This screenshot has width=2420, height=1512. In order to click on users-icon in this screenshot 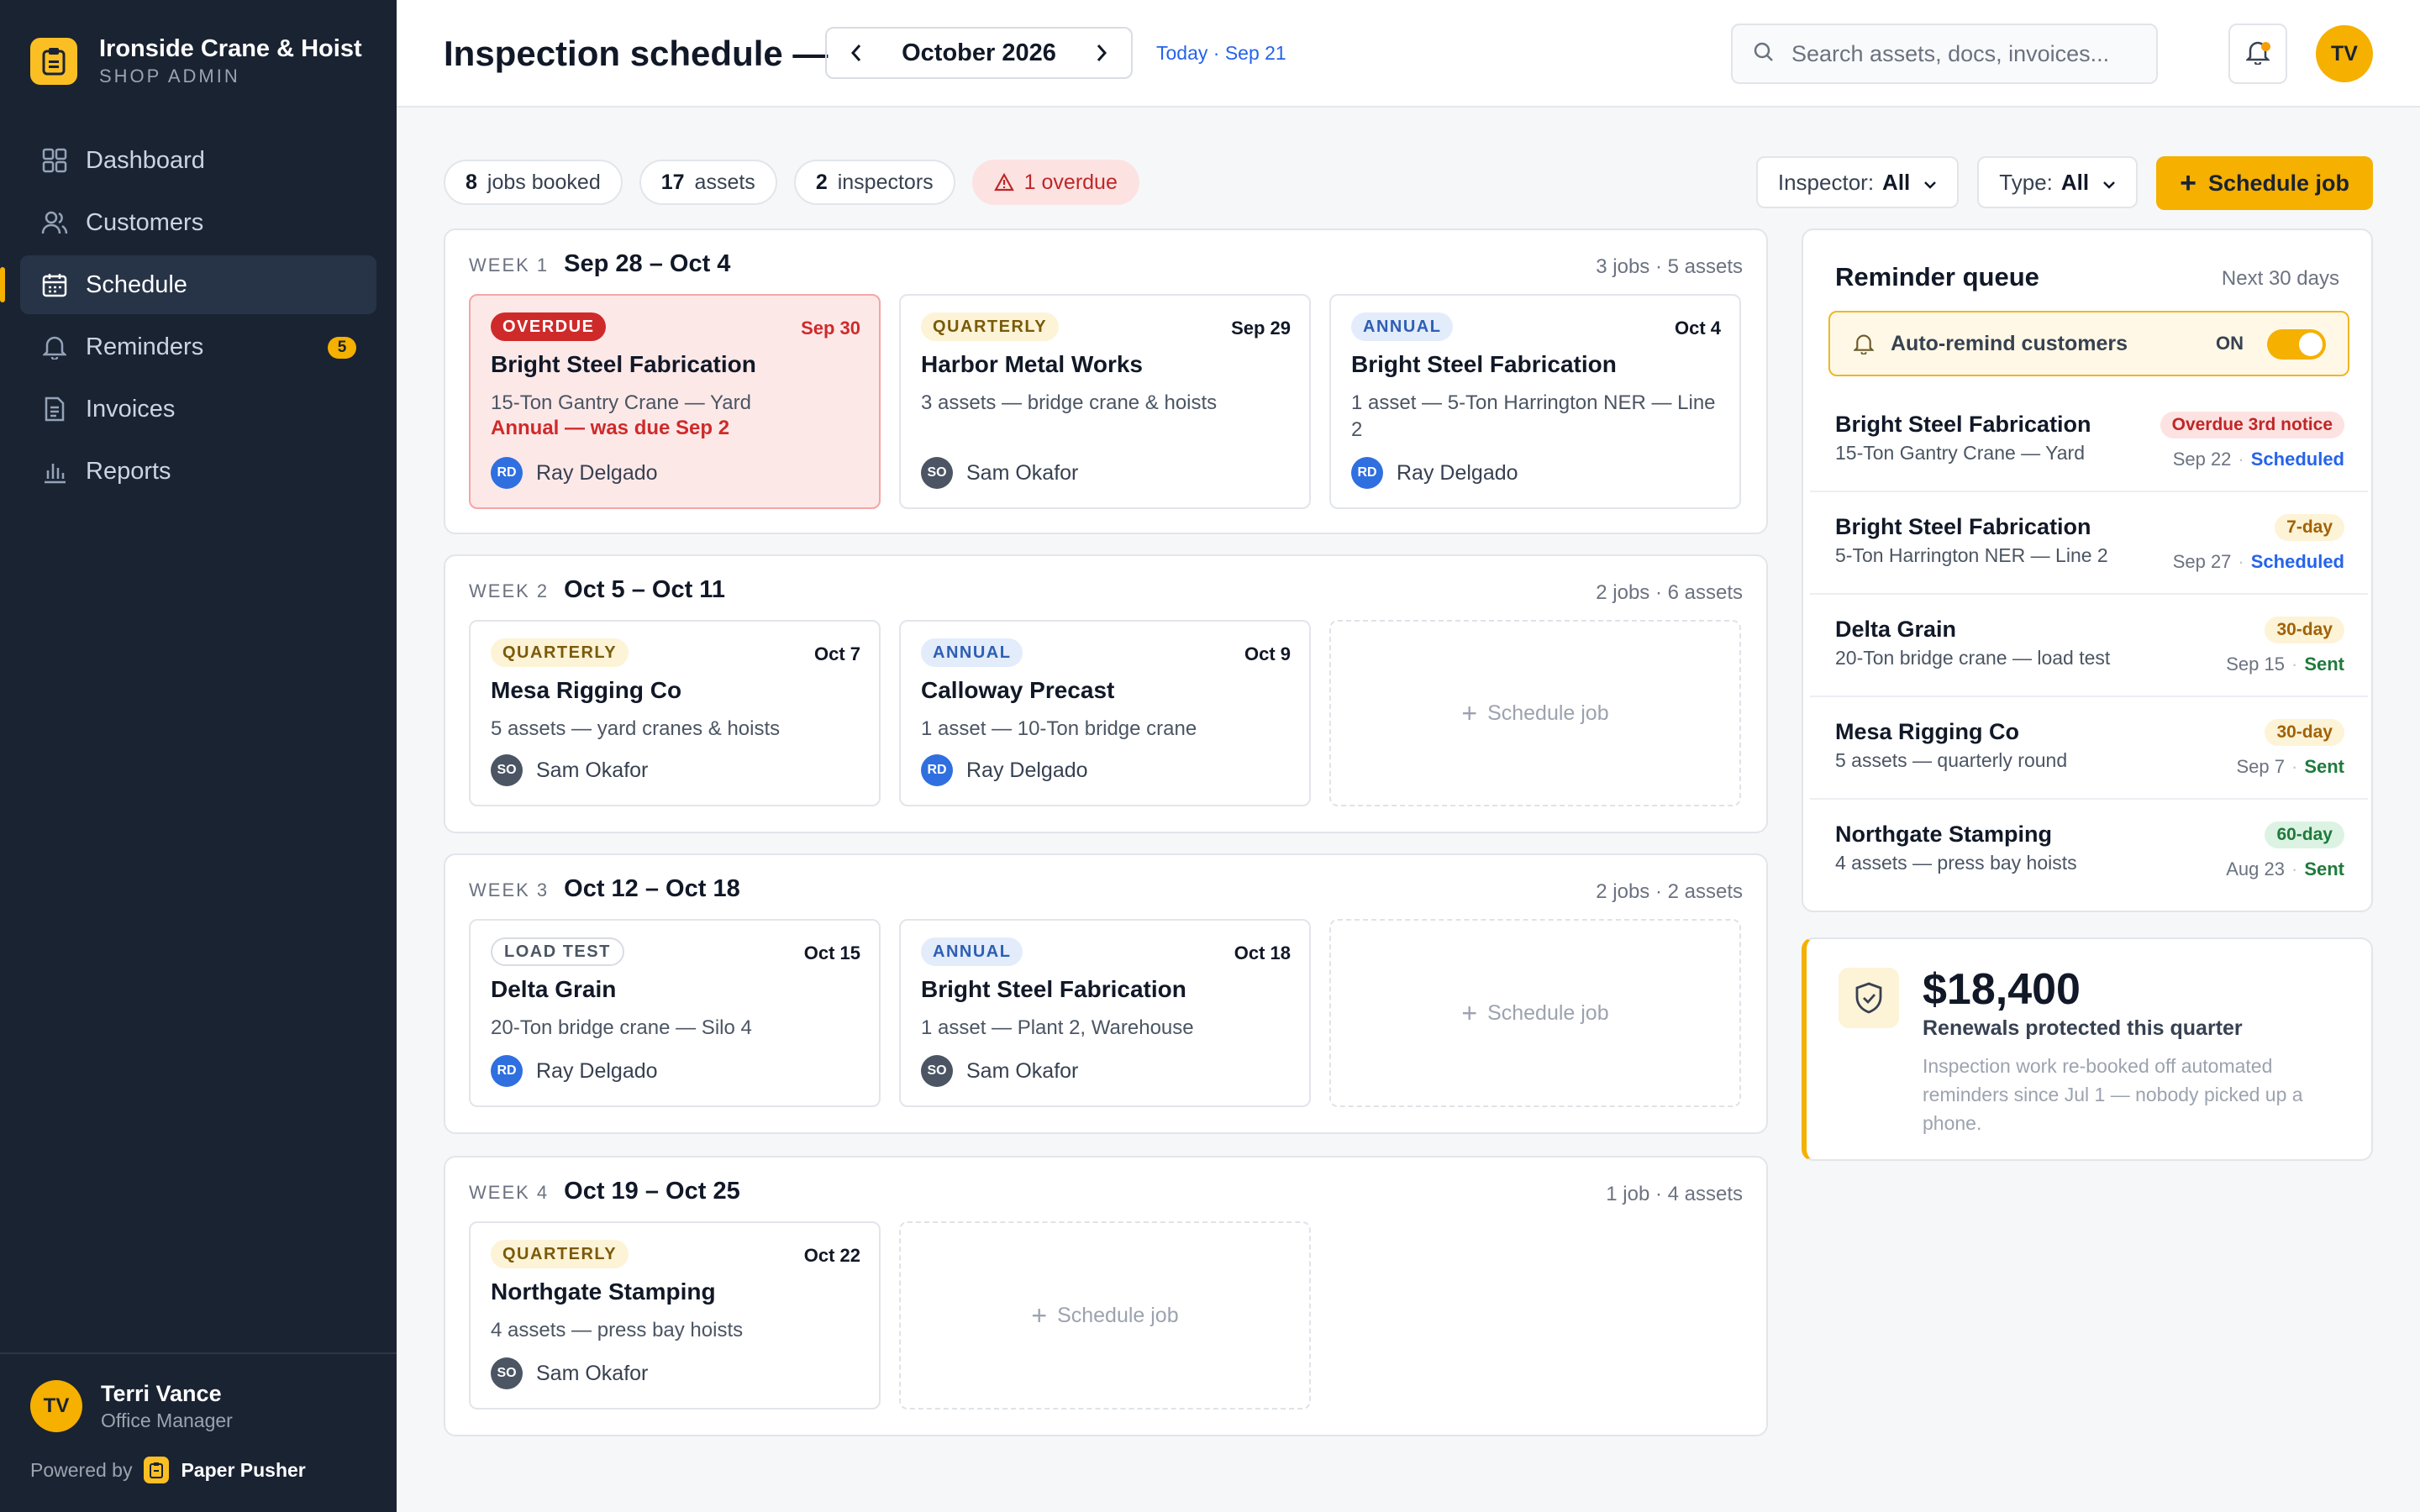, I will do `click(54, 222)`.